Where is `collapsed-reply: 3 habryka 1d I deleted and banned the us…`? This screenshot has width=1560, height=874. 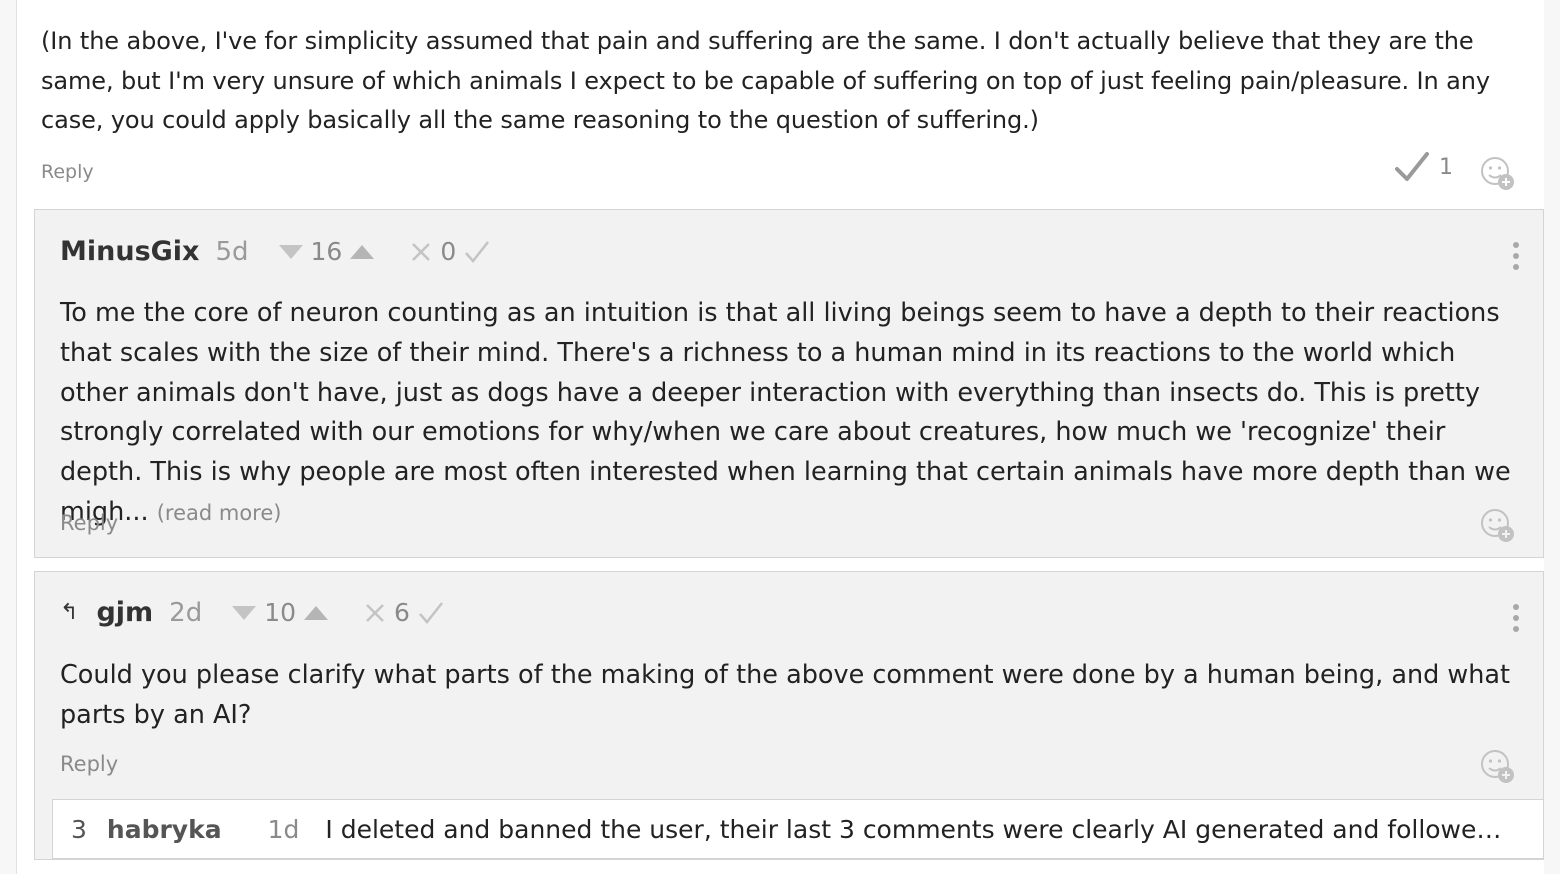
collapsed-reply: 3 habryka 1d I deleted and banned the us… is located at coordinates (798, 829).